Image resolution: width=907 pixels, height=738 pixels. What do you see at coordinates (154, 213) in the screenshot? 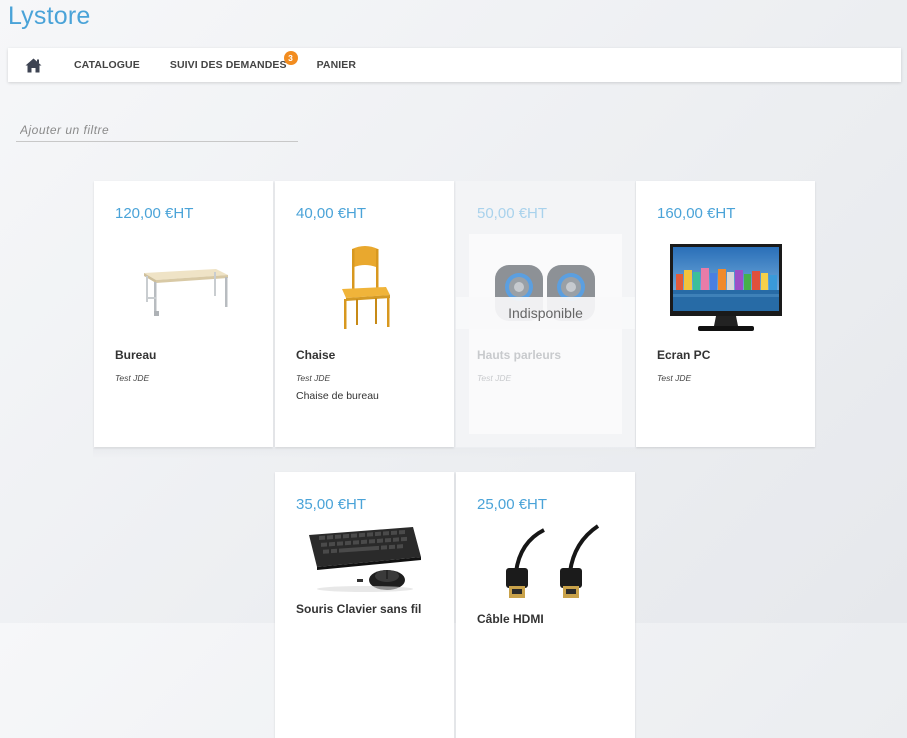
I see `product-price: 120,00 €HT` at bounding box center [154, 213].